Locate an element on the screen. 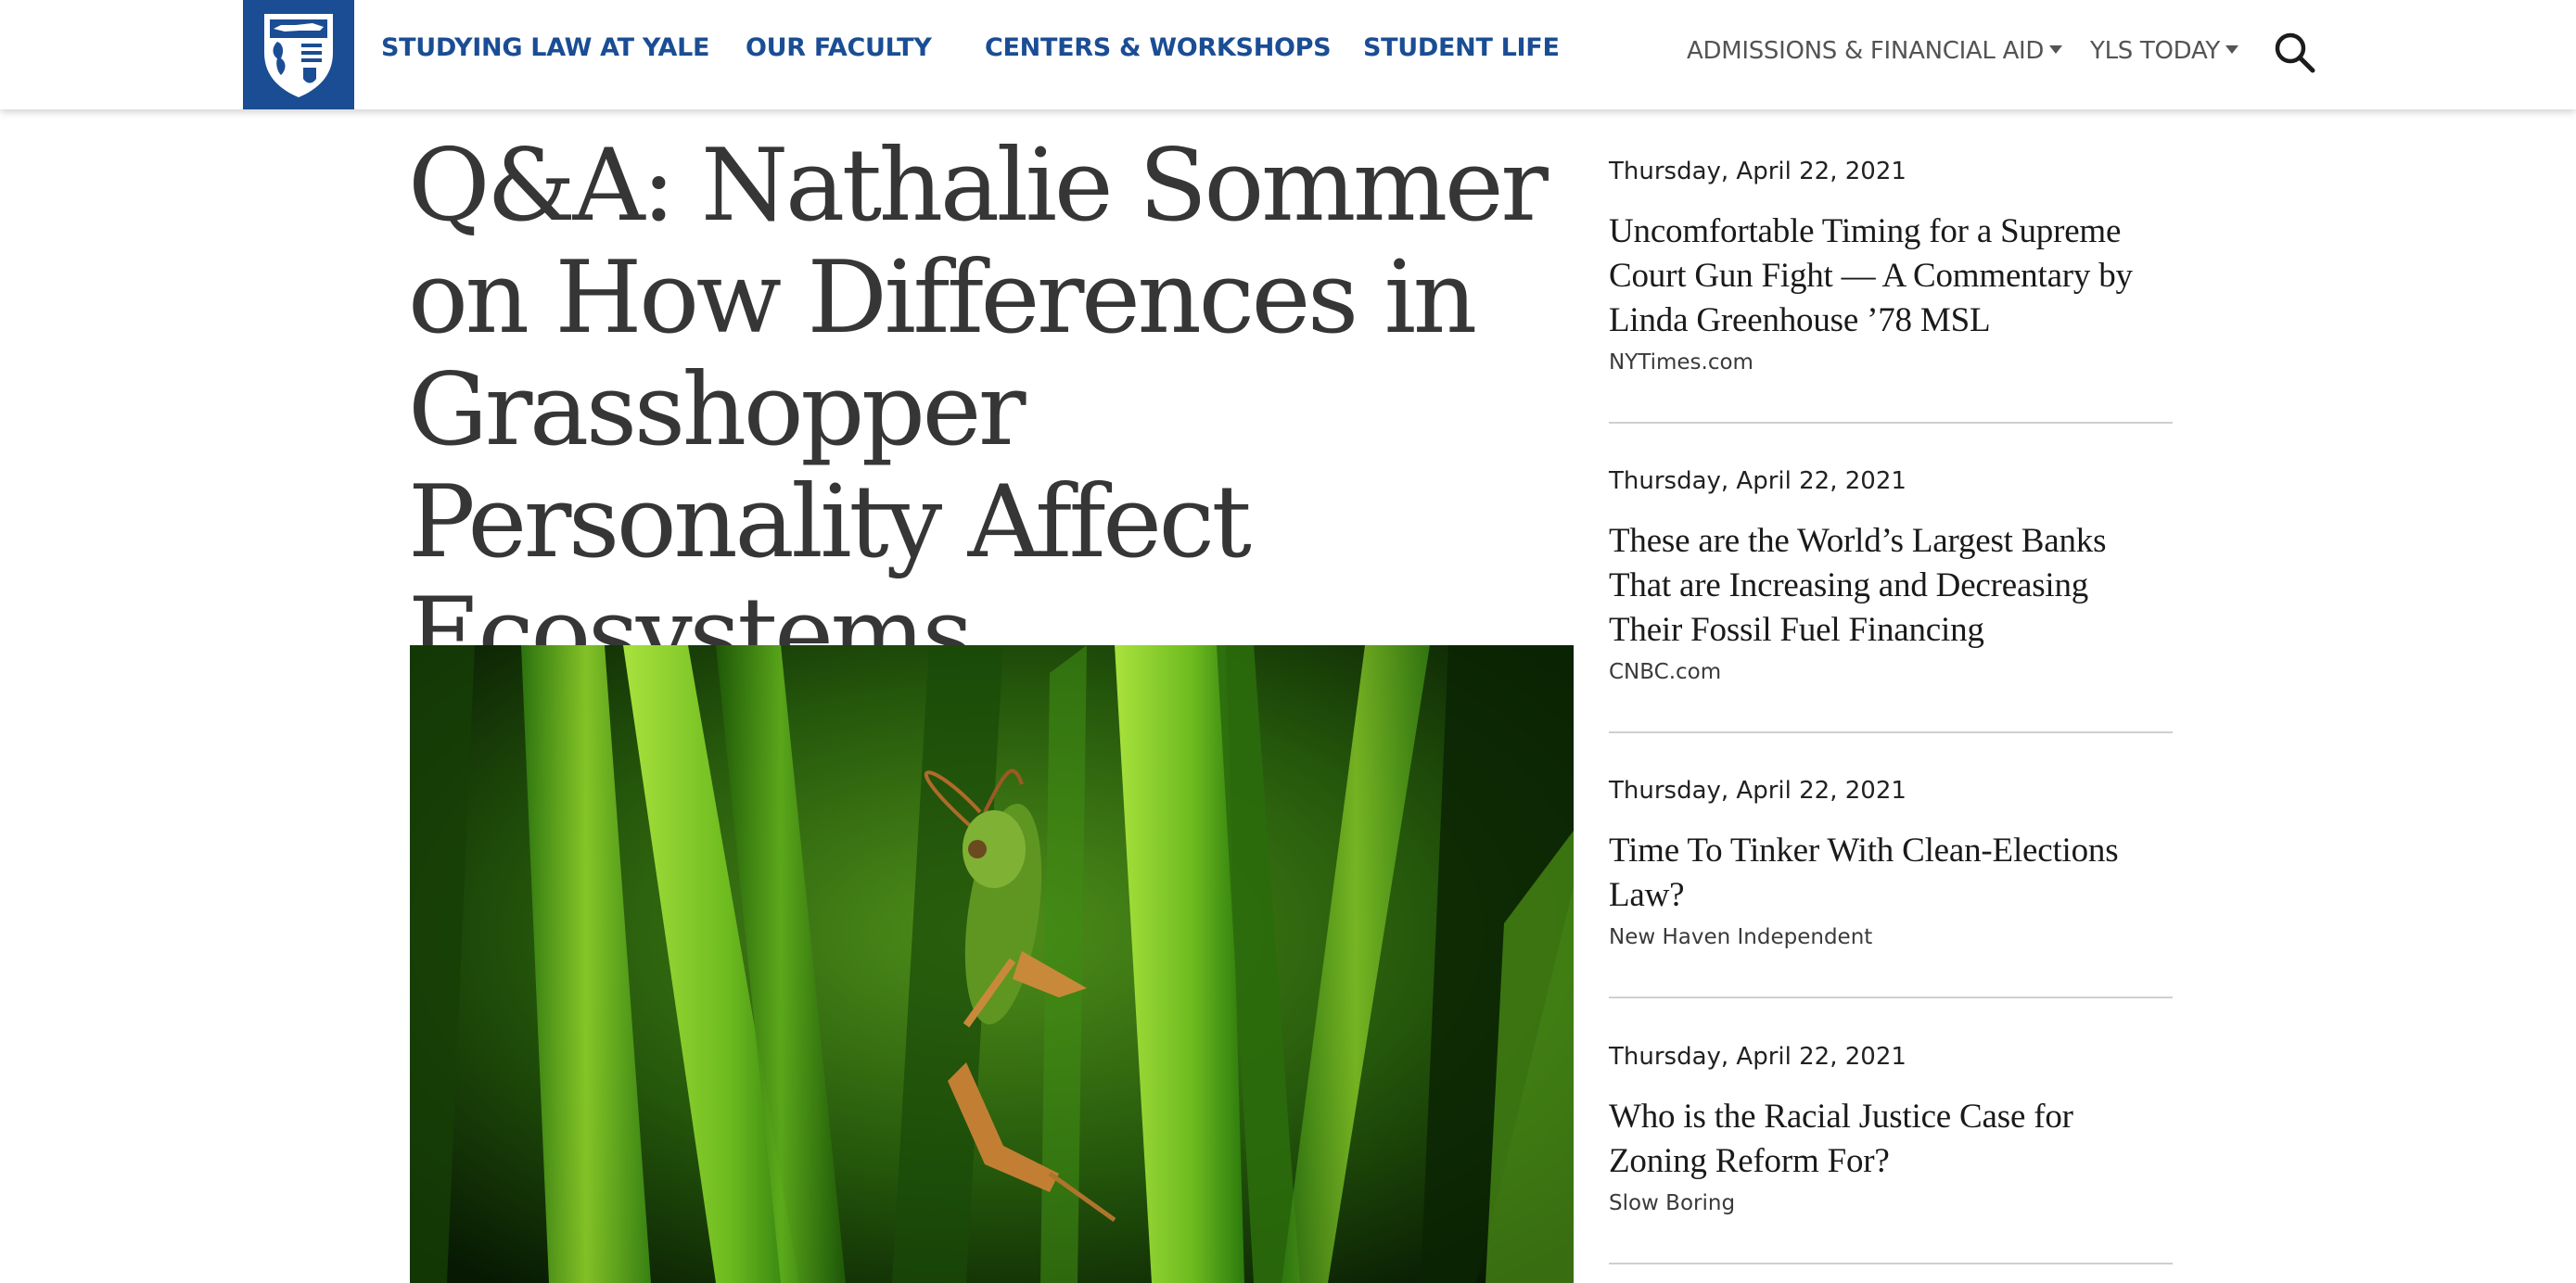  nav-admissions-label: ADMISSIONS & FINANCIAL AID is located at coordinates (1866, 51).